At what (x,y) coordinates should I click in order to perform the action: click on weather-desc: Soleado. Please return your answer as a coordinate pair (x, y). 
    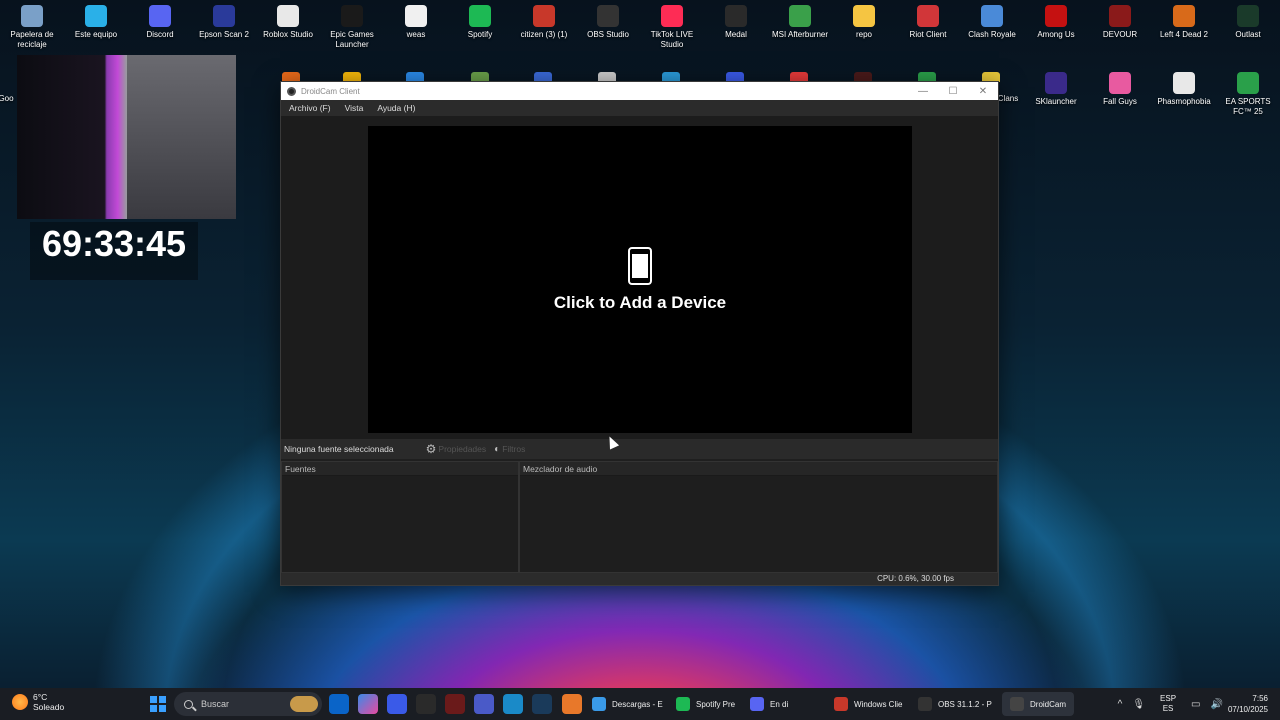
    Looking at the image, I should click on (49, 707).